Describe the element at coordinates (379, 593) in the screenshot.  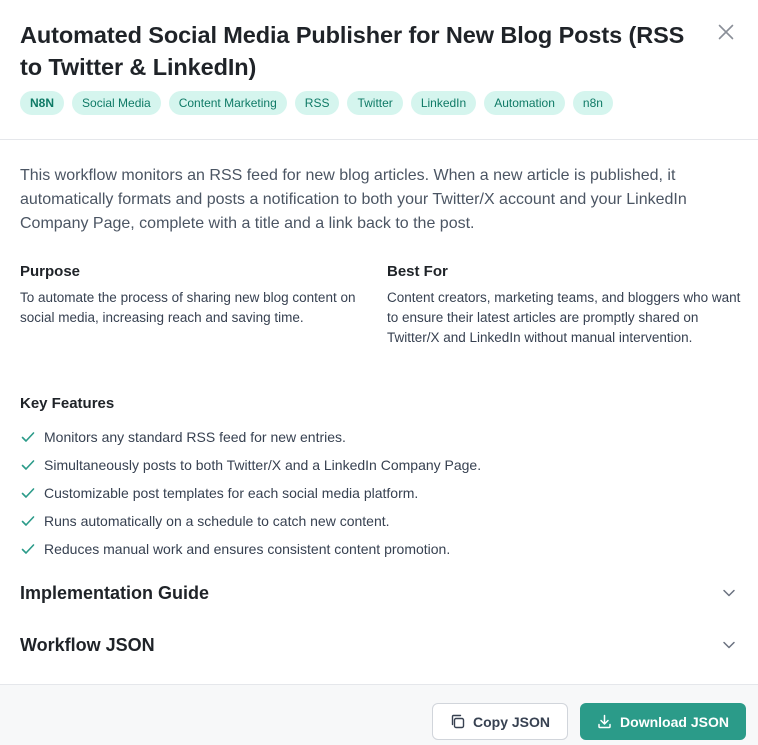
I see `implementation-guide-accordion: Implementation Guide` at that location.